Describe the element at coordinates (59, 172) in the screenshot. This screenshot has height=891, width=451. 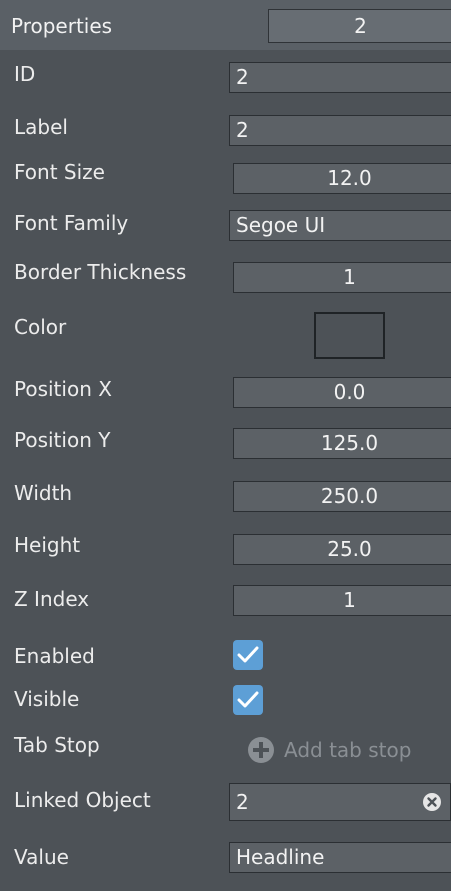
I see `font-size-label: Font Size` at that location.